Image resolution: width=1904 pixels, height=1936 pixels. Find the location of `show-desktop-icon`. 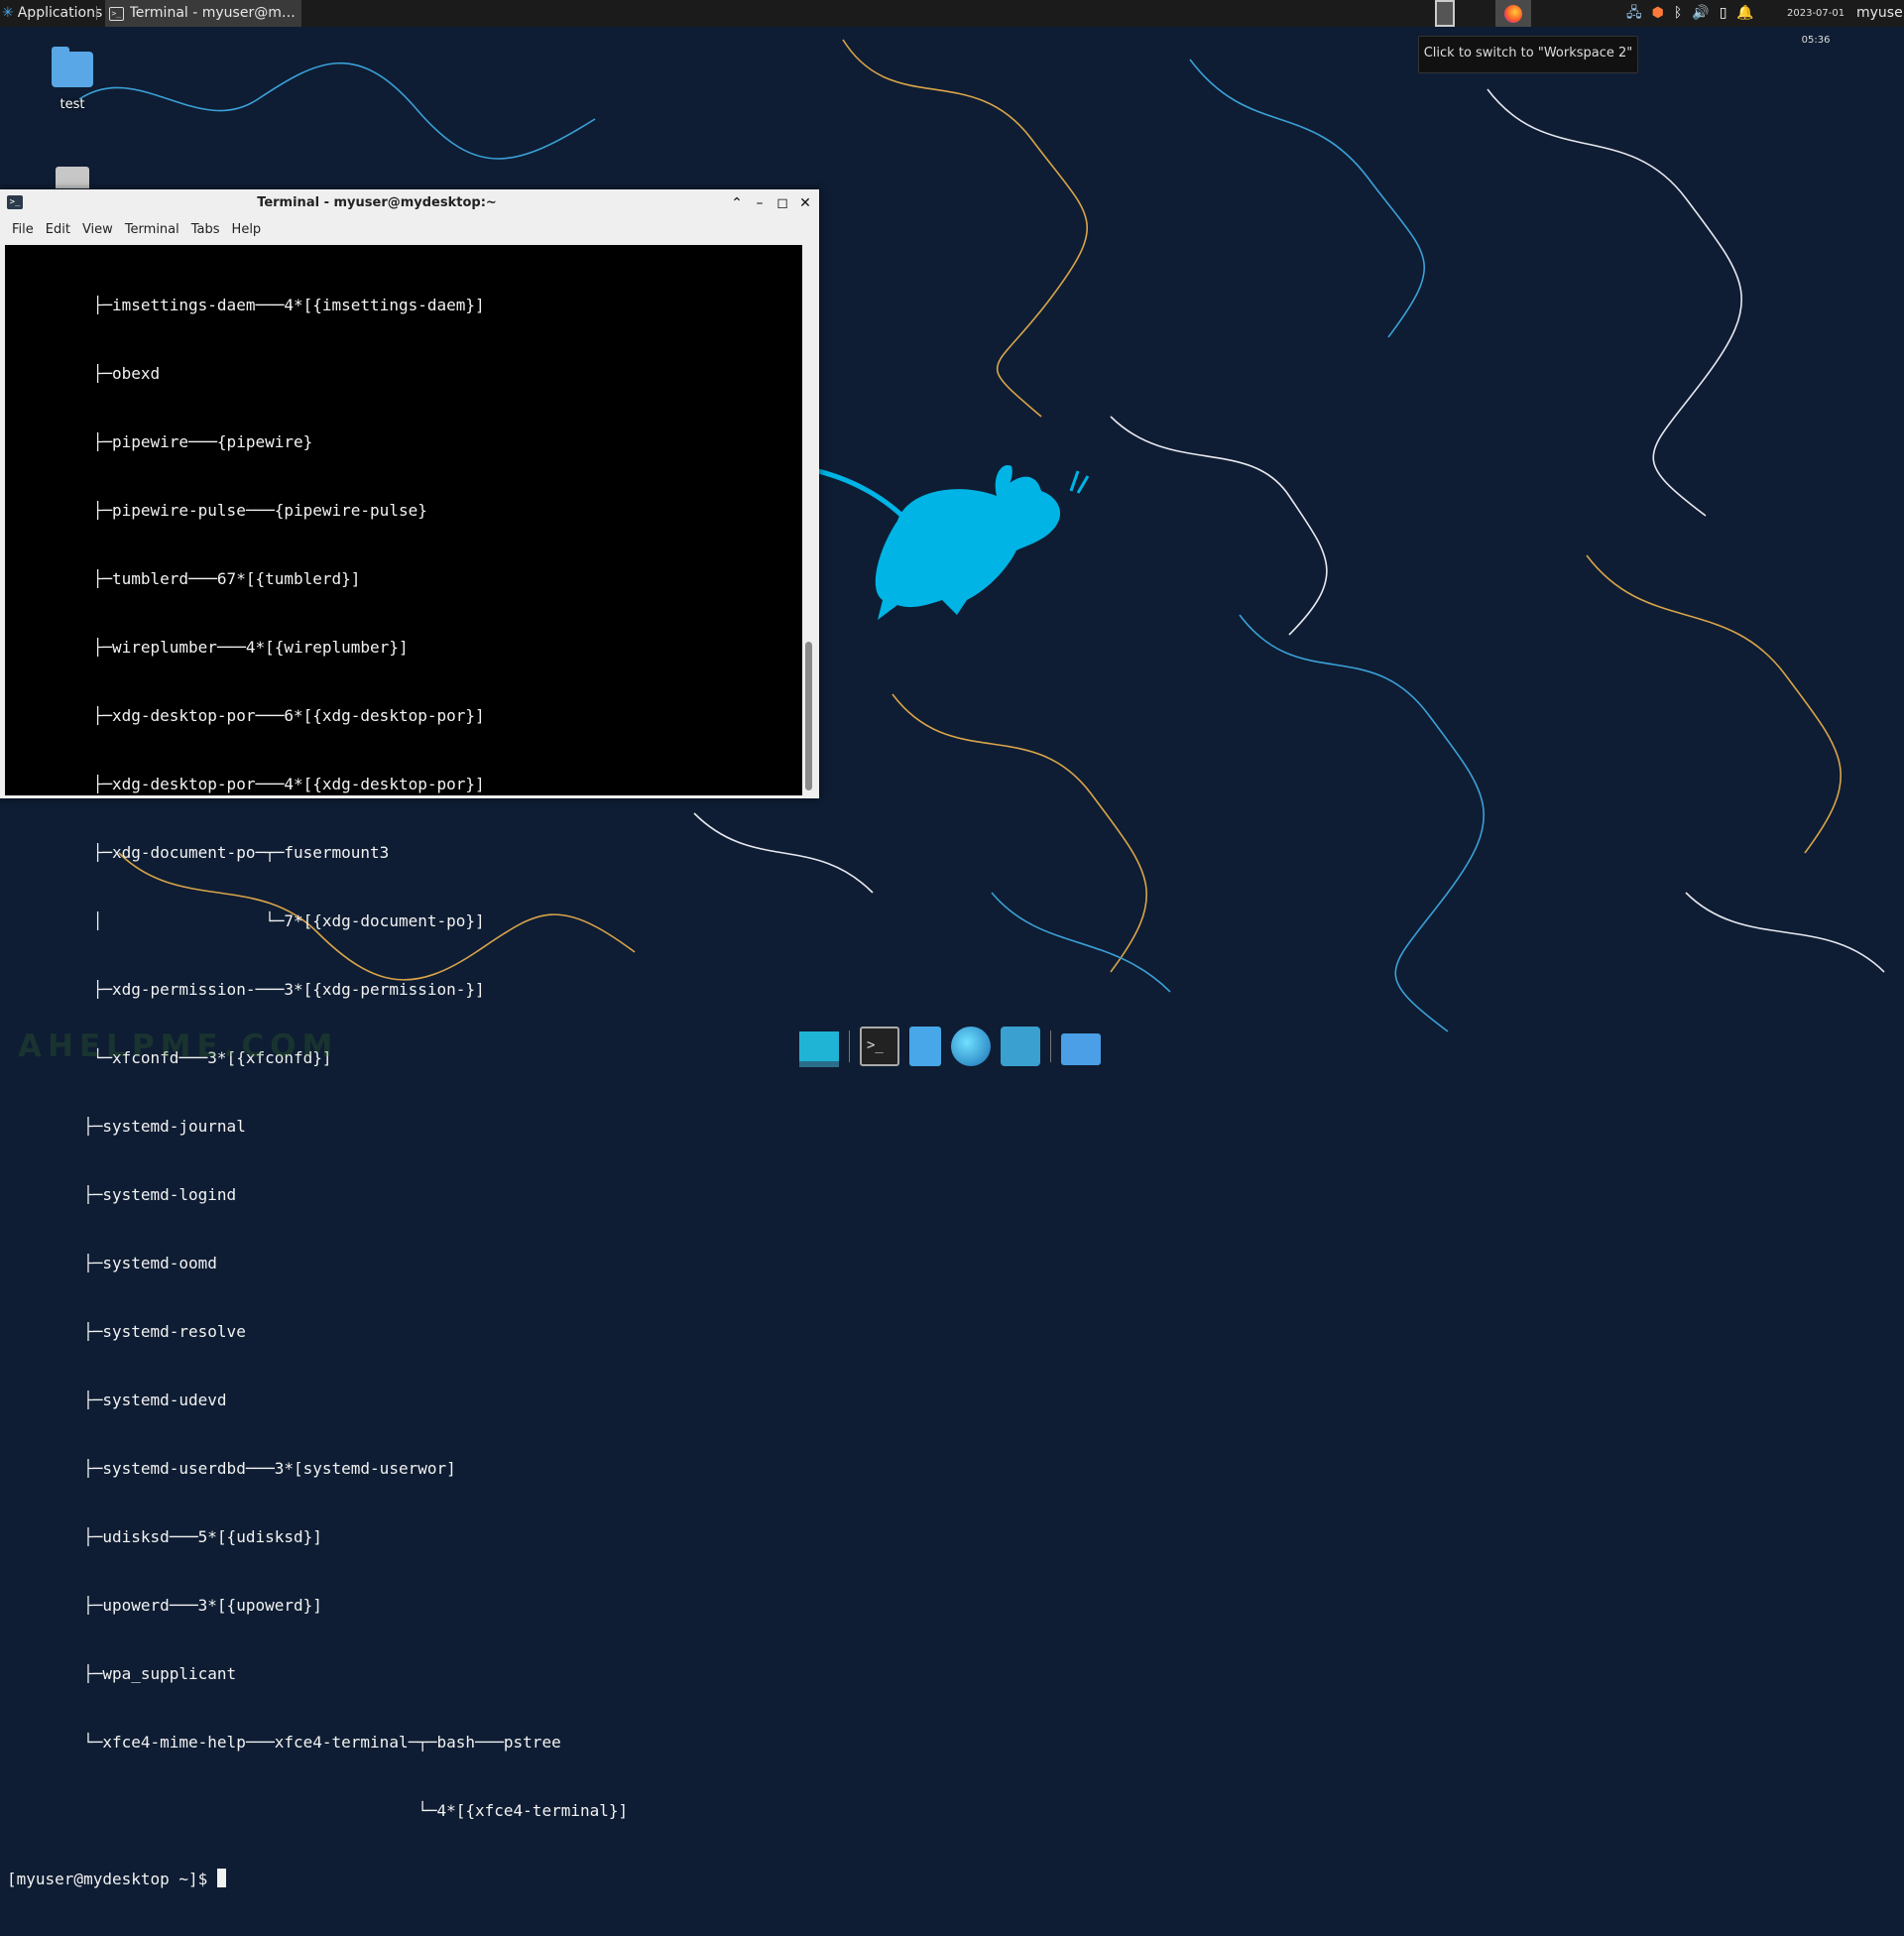

show-desktop-icon is located at coordinates (819, 1049).